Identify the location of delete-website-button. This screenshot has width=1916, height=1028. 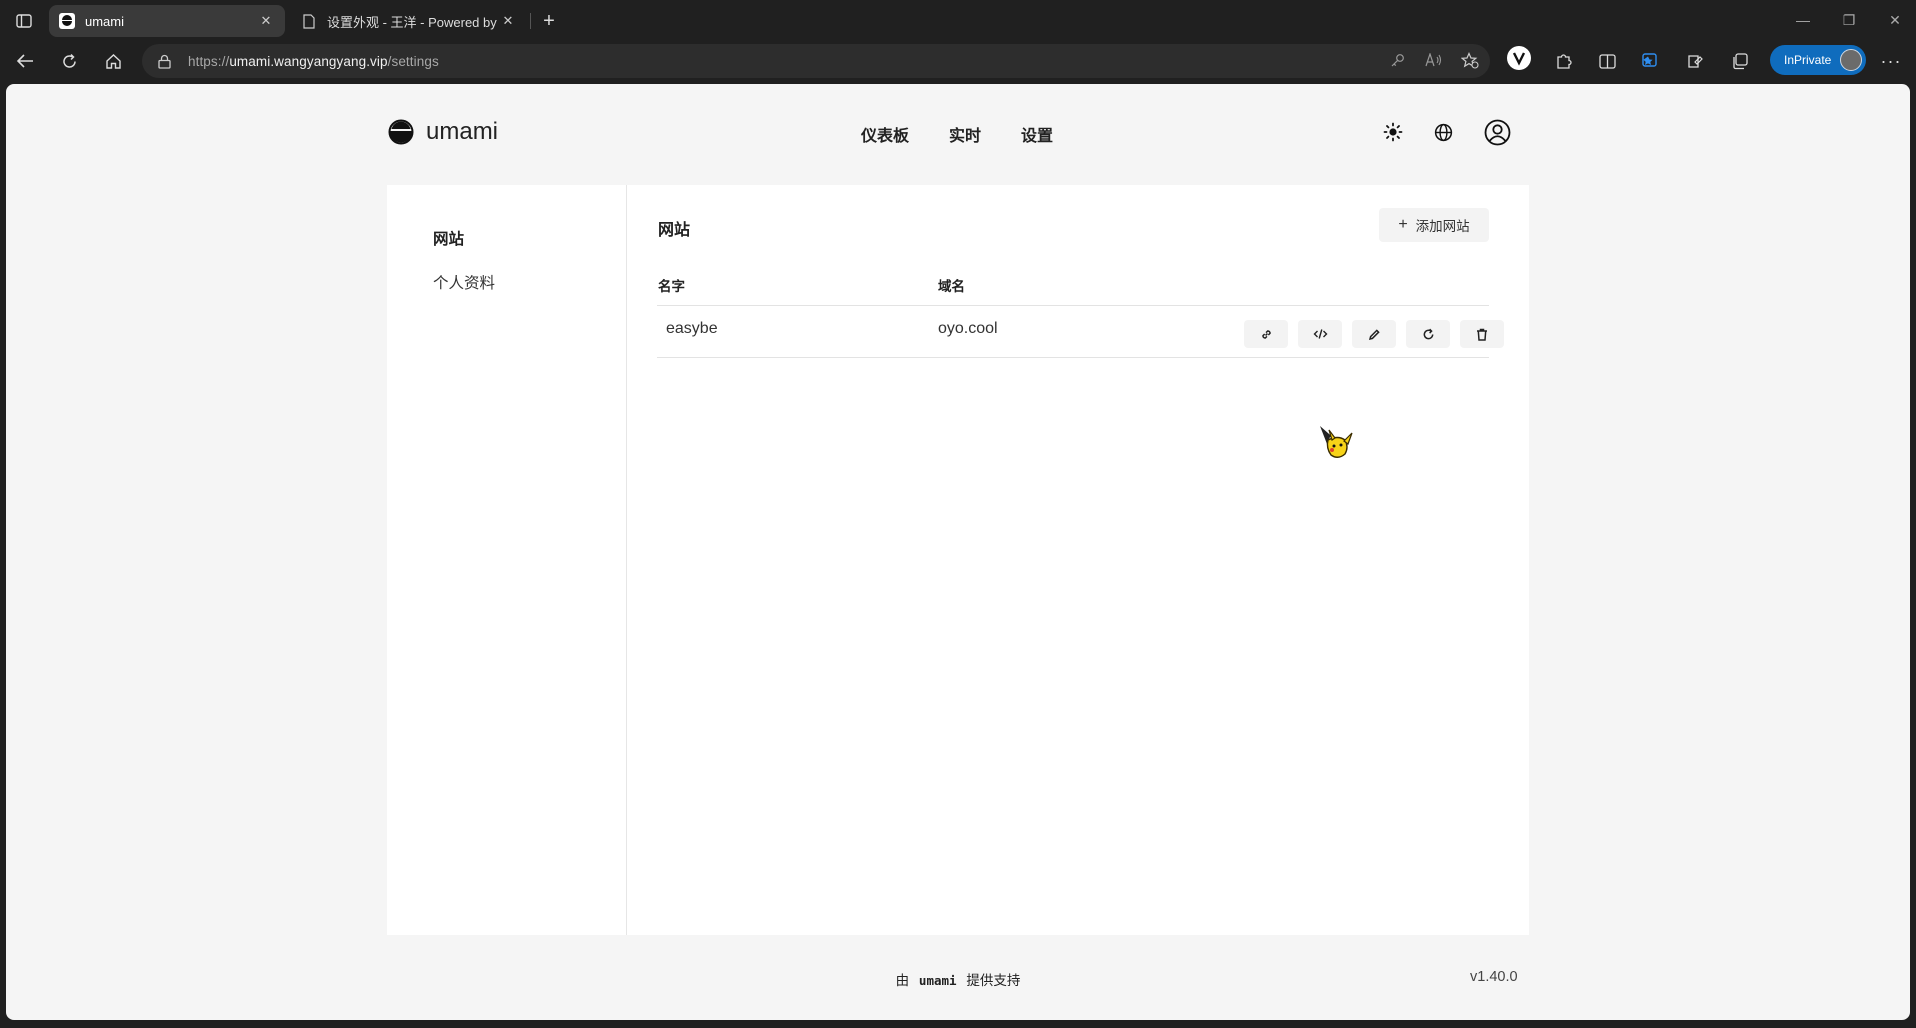
(1482, 334).